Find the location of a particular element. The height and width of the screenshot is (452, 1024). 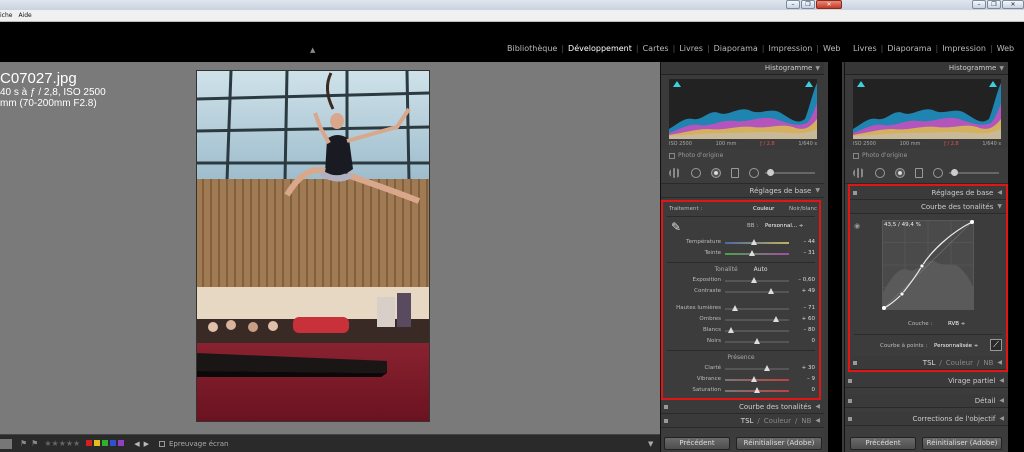

histogram-header: Histogramme ▼ is located at coordinates (742, 68).